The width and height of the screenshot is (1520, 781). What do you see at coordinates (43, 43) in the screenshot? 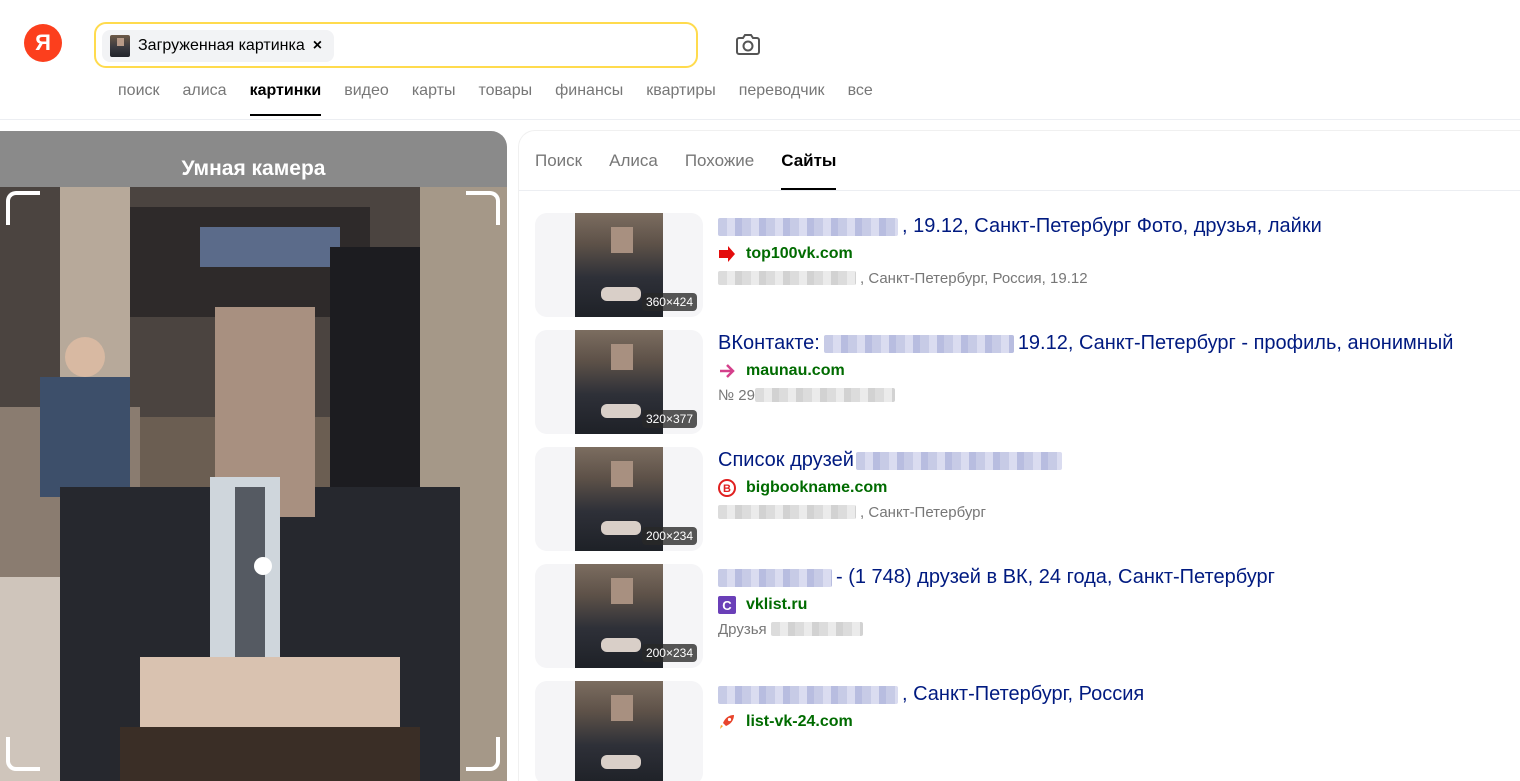
I see `yandex-logo: Я` at bounding box center [43, 43].